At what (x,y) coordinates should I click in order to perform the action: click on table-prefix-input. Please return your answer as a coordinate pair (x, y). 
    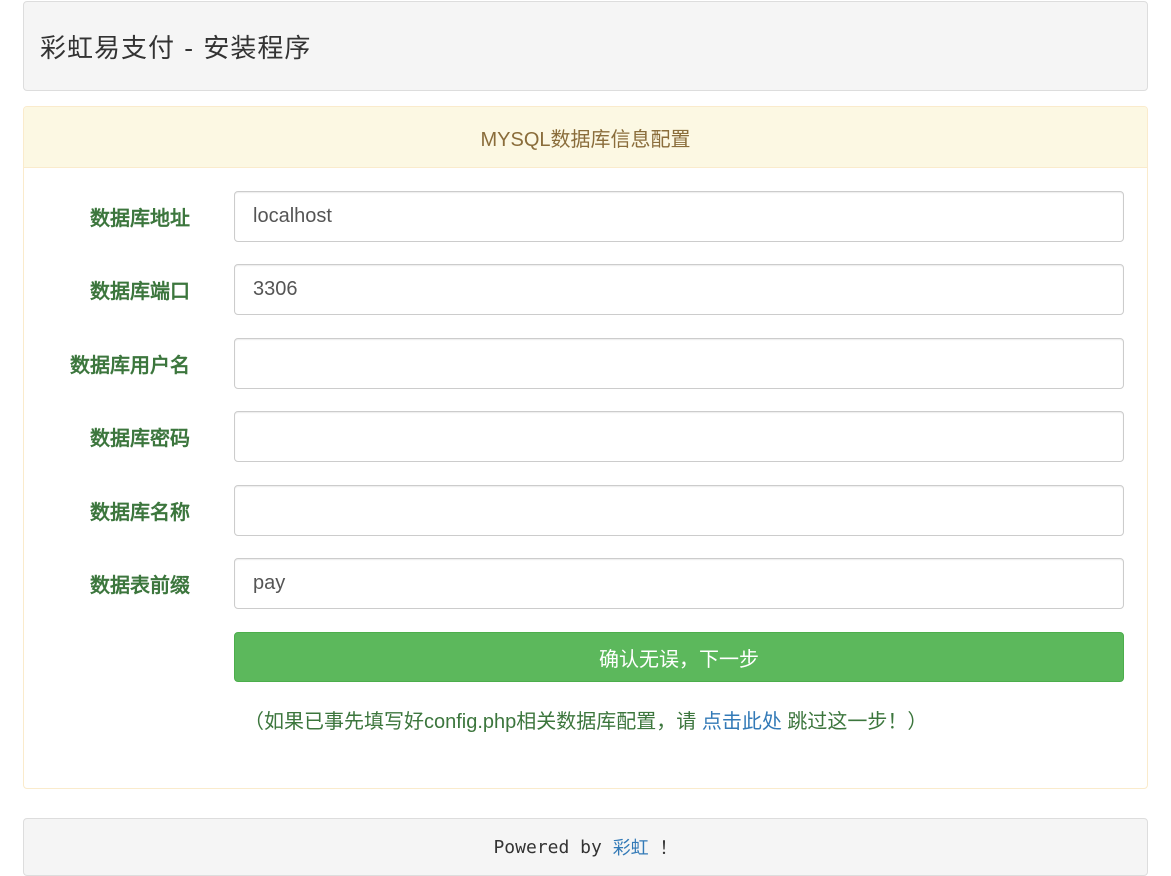
    Looking at the image, I should click on (679, 583).